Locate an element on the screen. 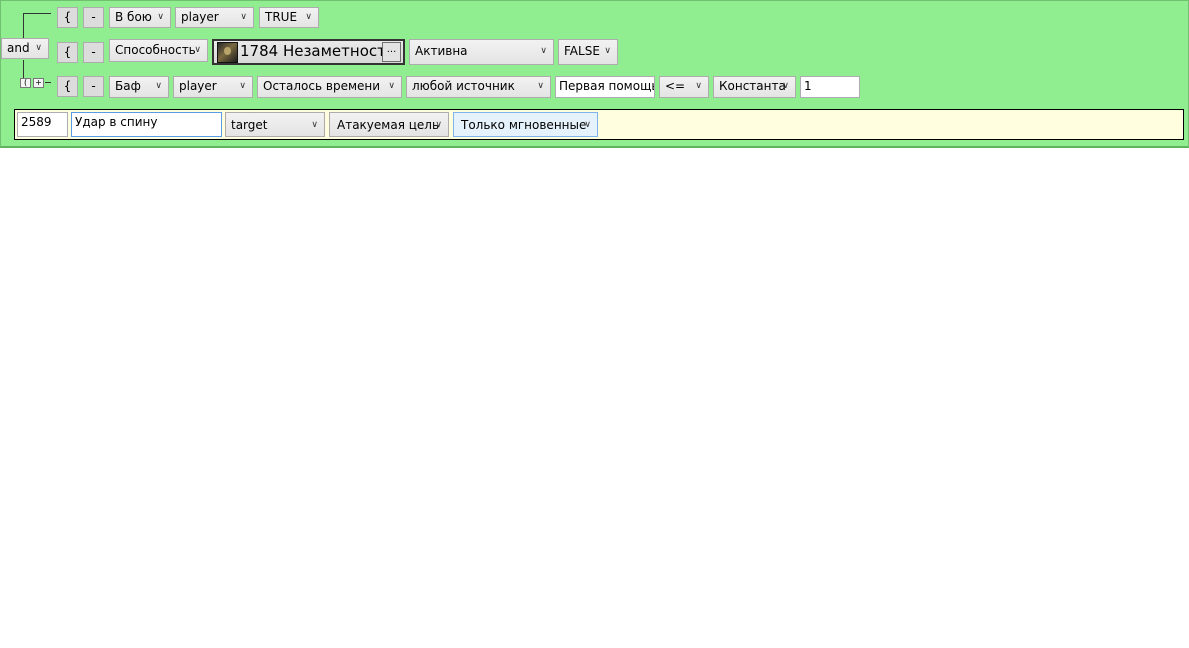  group-open-button: ( is located at coordinates (25, 83).